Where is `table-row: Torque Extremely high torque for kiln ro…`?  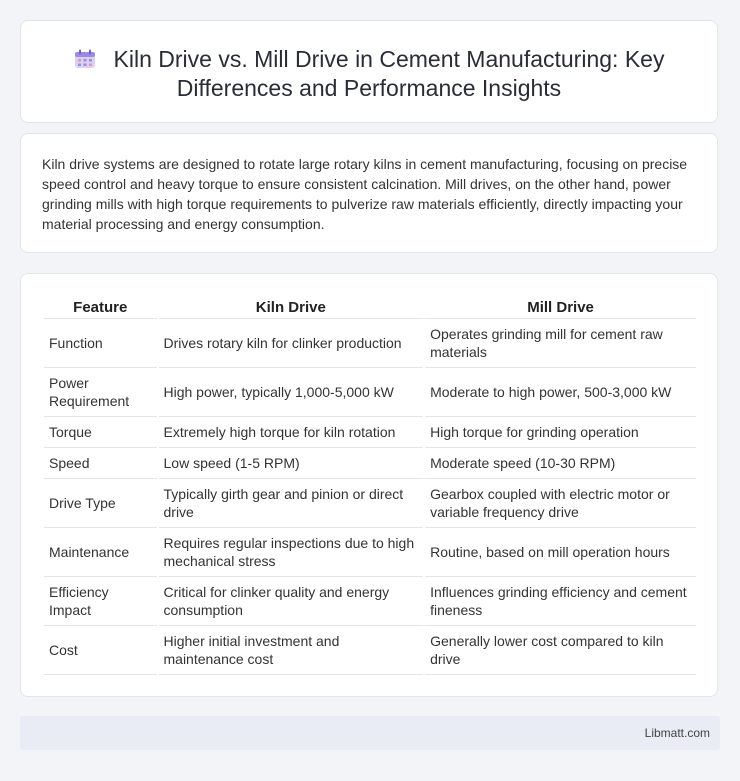
table-row: Torque Extremely high torque for kiln ro… is located at coordinates (370, 432).